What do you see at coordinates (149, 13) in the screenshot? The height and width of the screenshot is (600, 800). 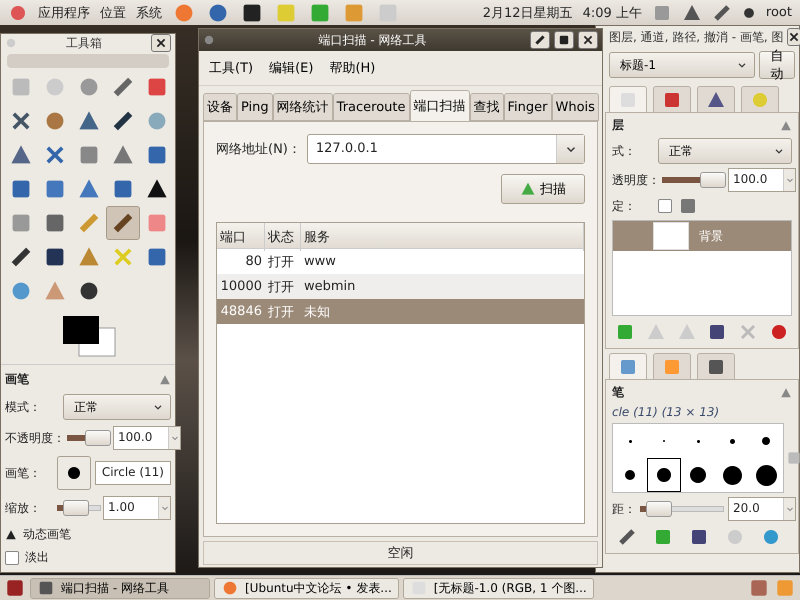 I see `panel-menu: 系统` at bounding box center [149, 13].